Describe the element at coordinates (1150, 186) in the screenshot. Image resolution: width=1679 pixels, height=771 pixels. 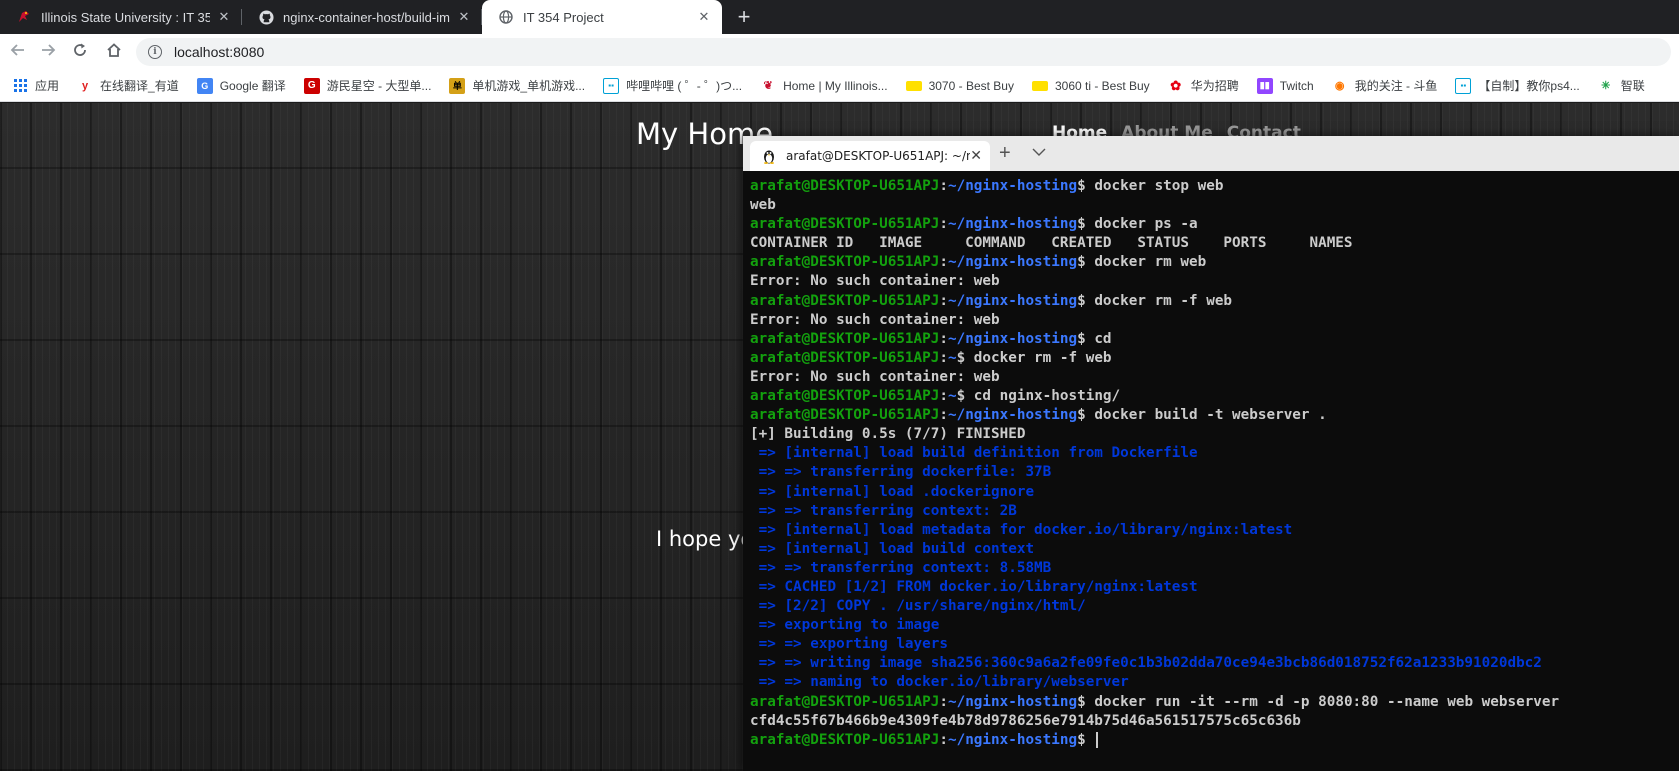
I see `prompt-command: $ docker stop web` at that location.